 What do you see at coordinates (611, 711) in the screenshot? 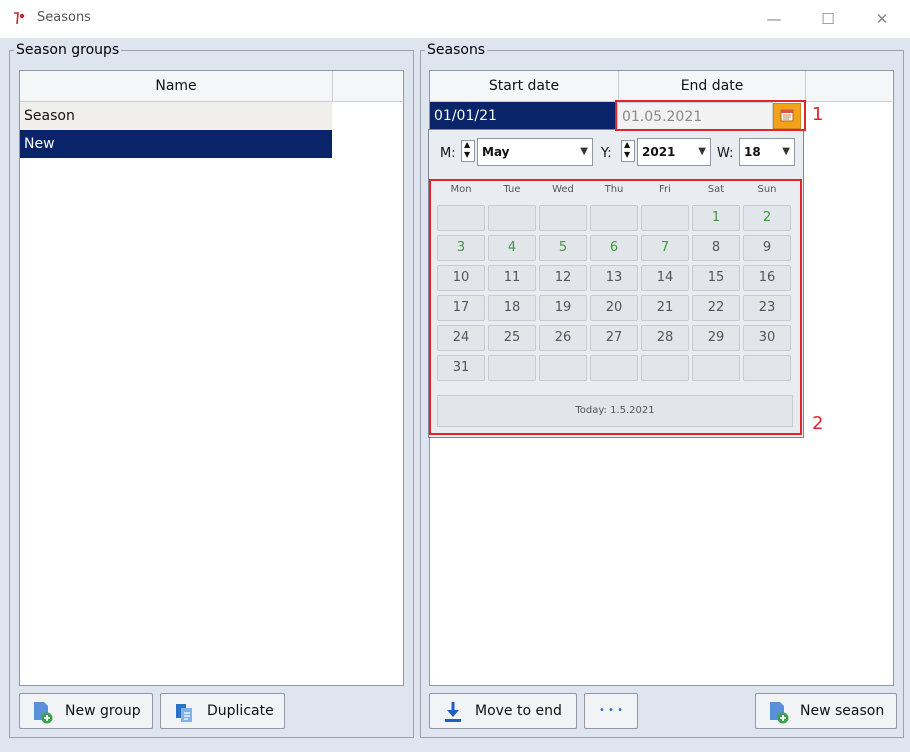
I see `more-options-button: • • •` at bounding box center [611, 711].